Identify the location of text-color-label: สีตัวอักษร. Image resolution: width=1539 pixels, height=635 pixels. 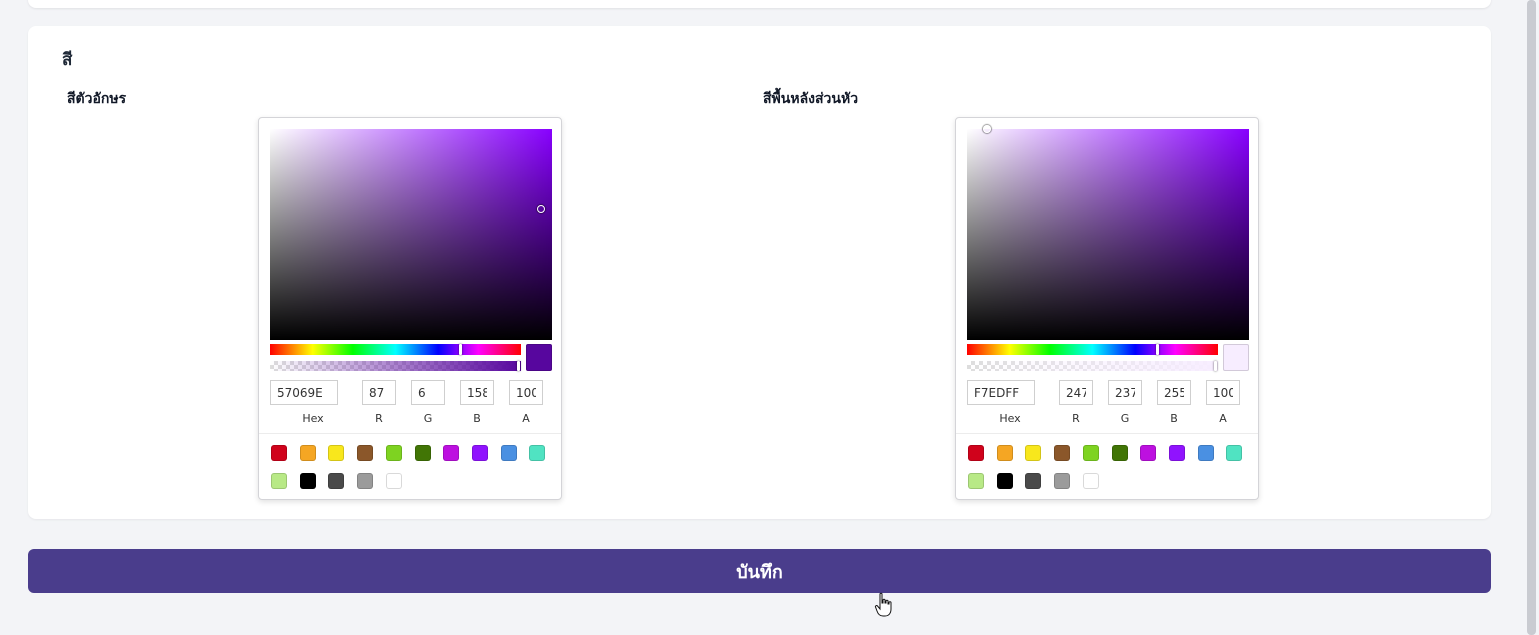
(97, 99).